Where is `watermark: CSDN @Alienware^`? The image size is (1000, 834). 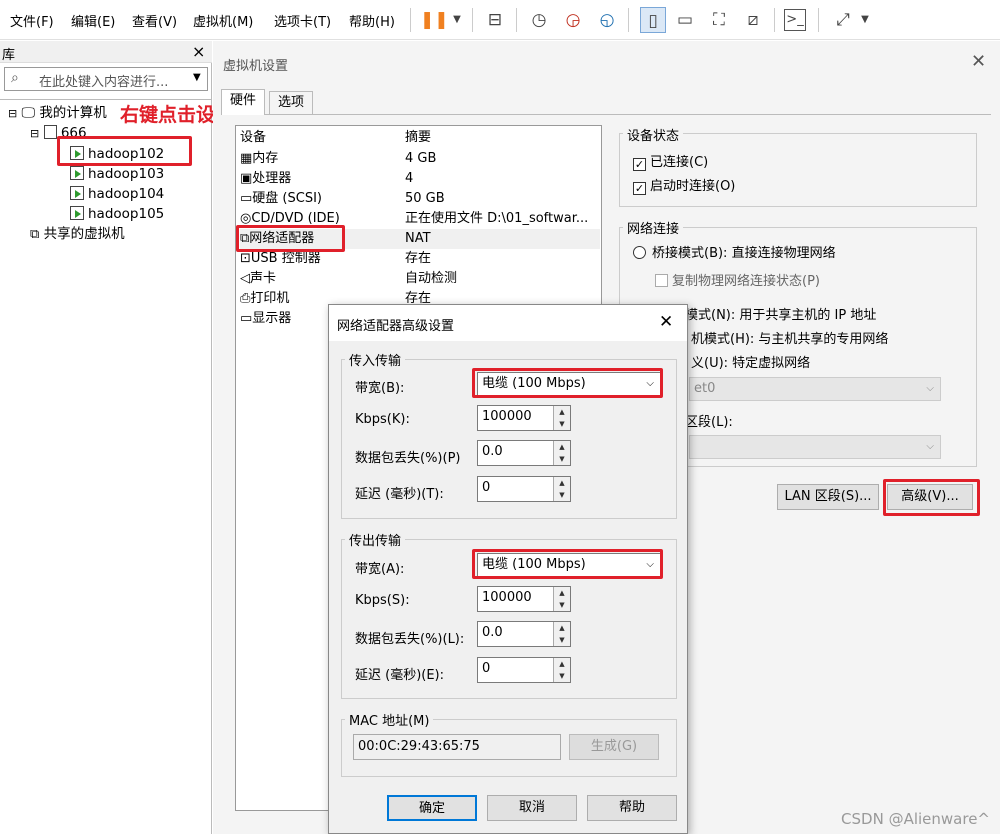
watermark: CSDN @Alienware^ is located at coordinates (915, 819).